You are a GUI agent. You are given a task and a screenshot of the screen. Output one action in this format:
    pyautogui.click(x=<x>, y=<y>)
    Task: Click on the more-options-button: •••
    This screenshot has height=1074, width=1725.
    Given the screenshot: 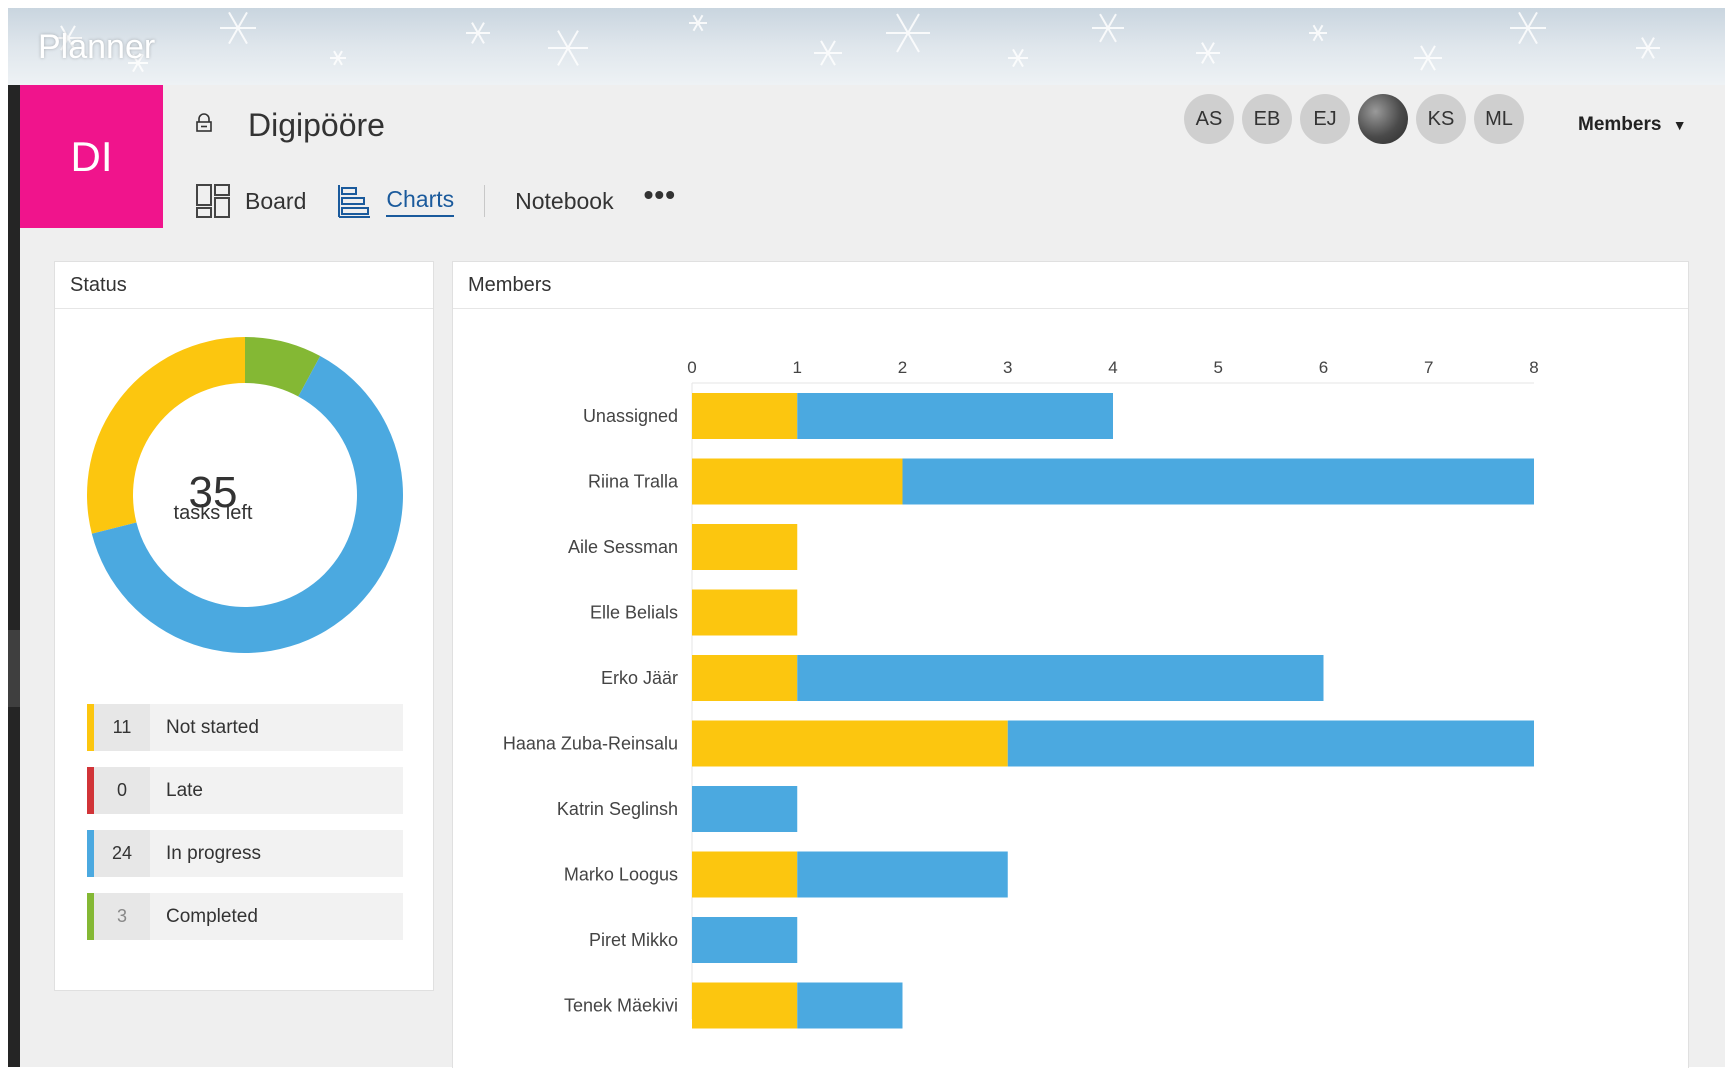 What is the action you would take?
    pyautogui.click(x=660, y=195)
    